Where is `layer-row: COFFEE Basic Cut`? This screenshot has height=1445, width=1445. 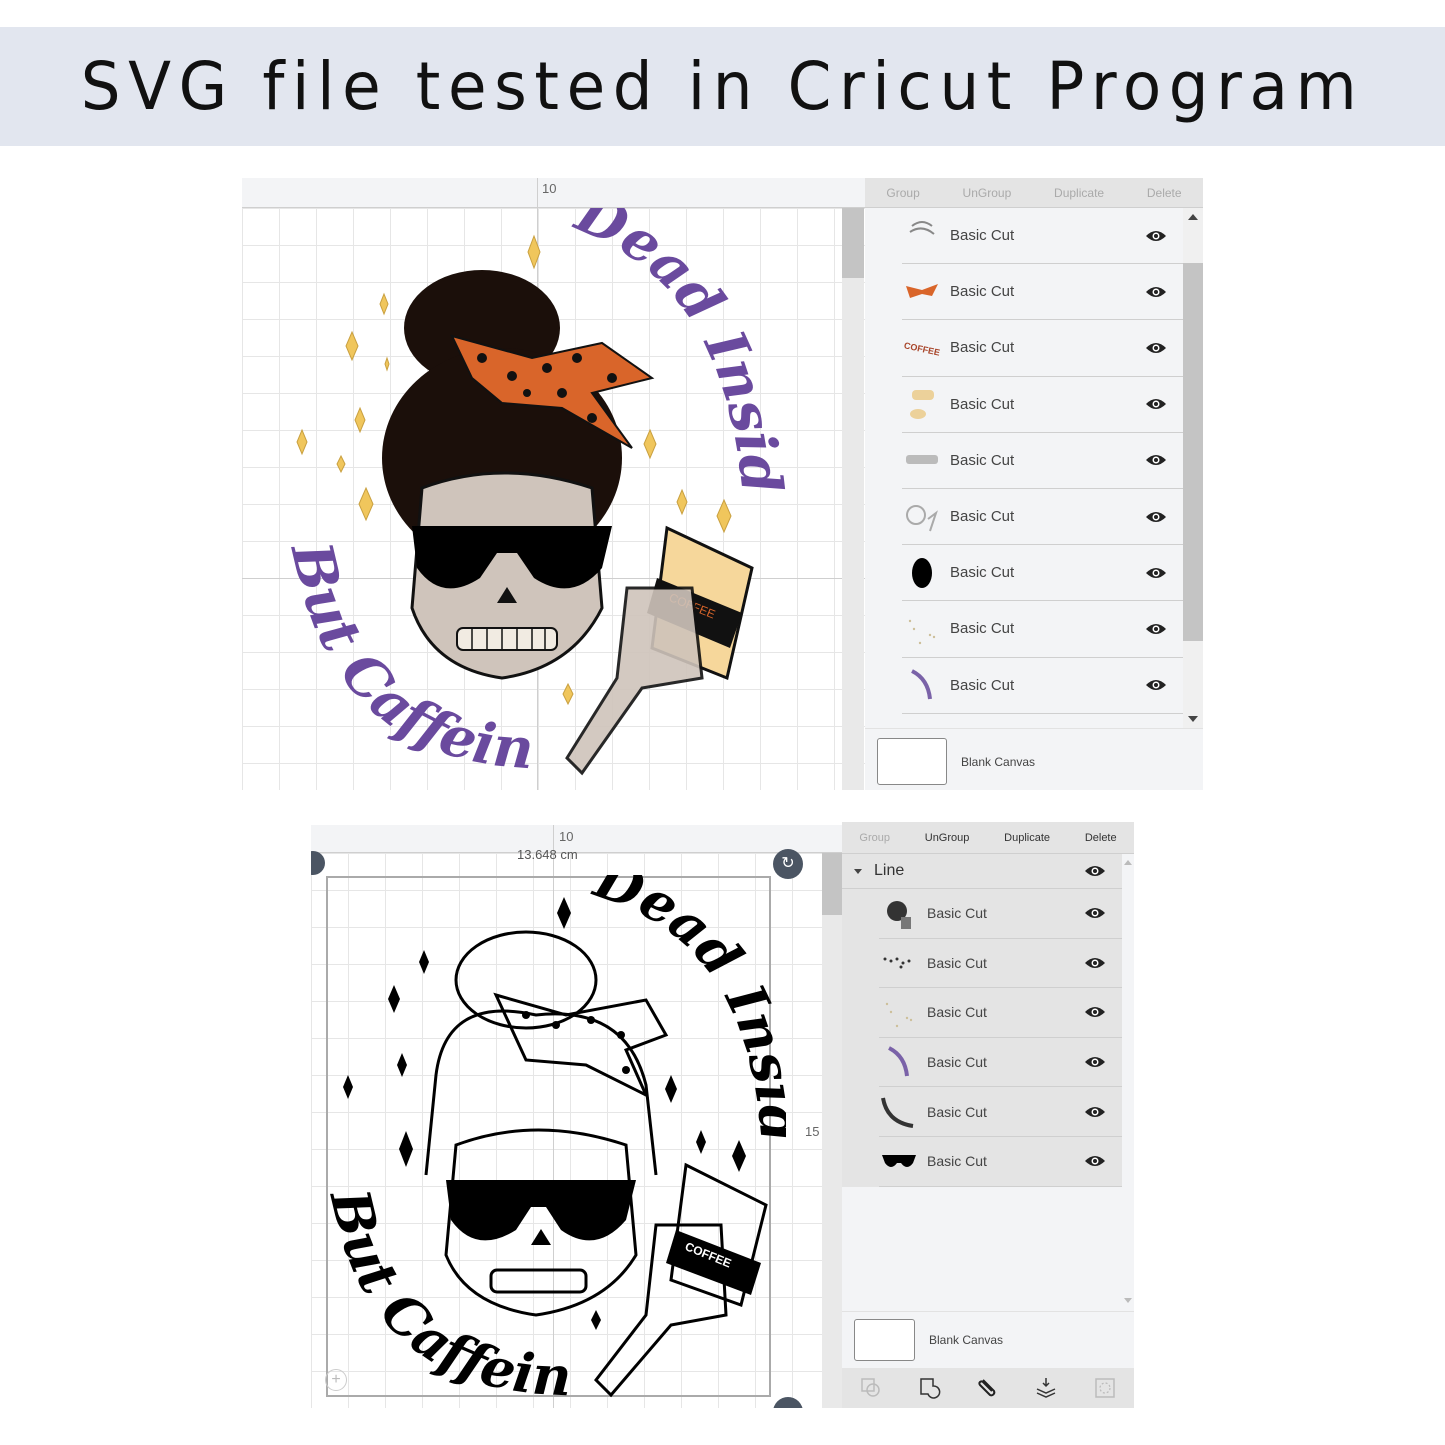
layer-row: COFFEE Basic Cut is located at coordinates (1042, 348).